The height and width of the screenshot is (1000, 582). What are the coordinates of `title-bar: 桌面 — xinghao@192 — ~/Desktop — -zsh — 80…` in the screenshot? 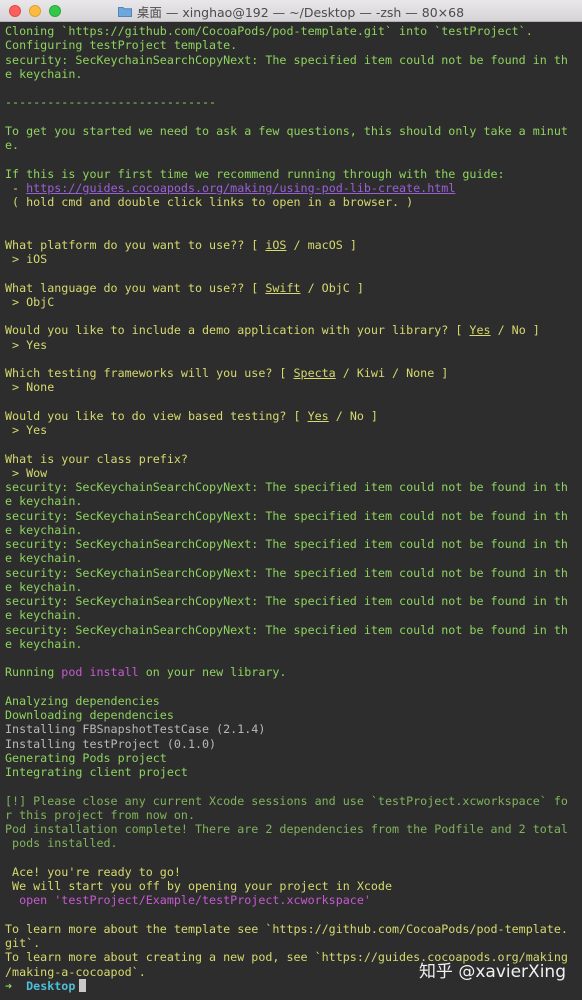 It's located at (291, 11).